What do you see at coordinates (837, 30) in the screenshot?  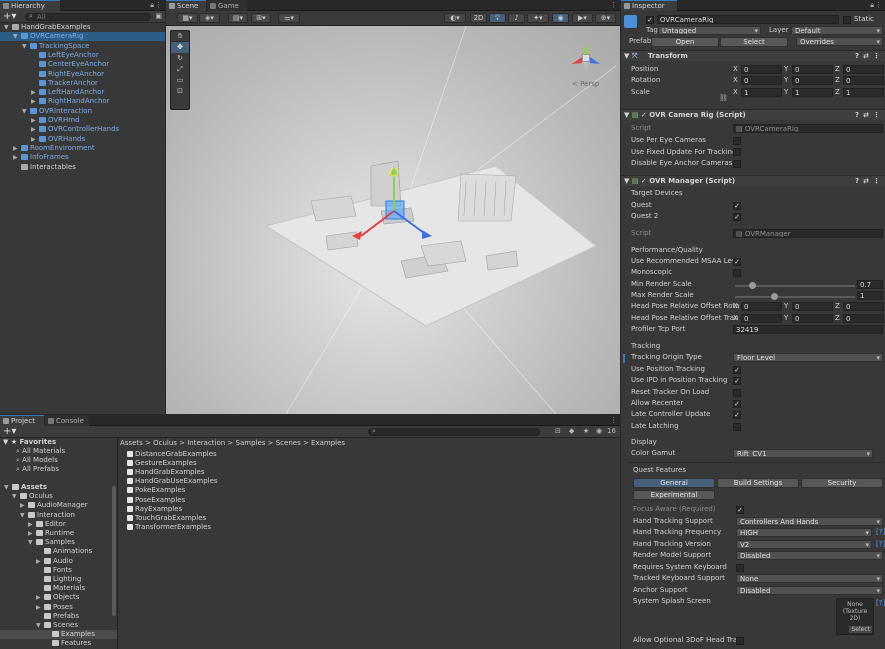 I see `layer-dropdown: Default` at bounding box center [837, 30].